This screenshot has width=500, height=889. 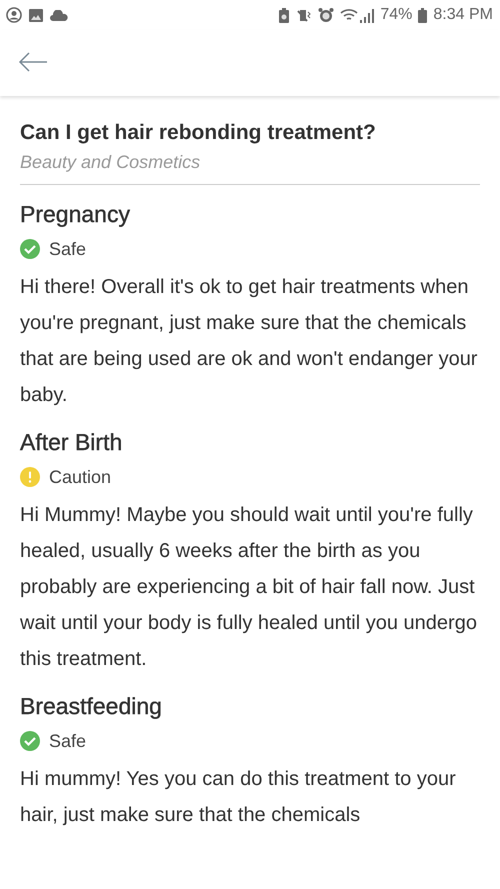 I want to click on status-label: Caution, so click(x=80, y=477).